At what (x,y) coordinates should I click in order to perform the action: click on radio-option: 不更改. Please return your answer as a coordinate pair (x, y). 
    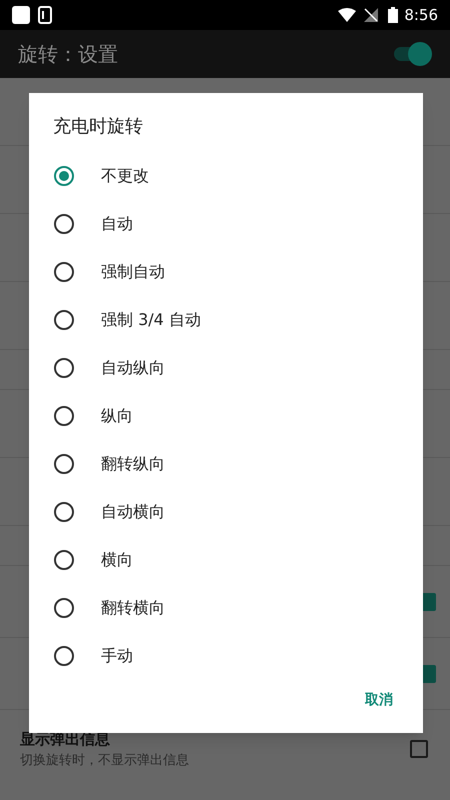
    Looking at the image, I should click on (226, 176).